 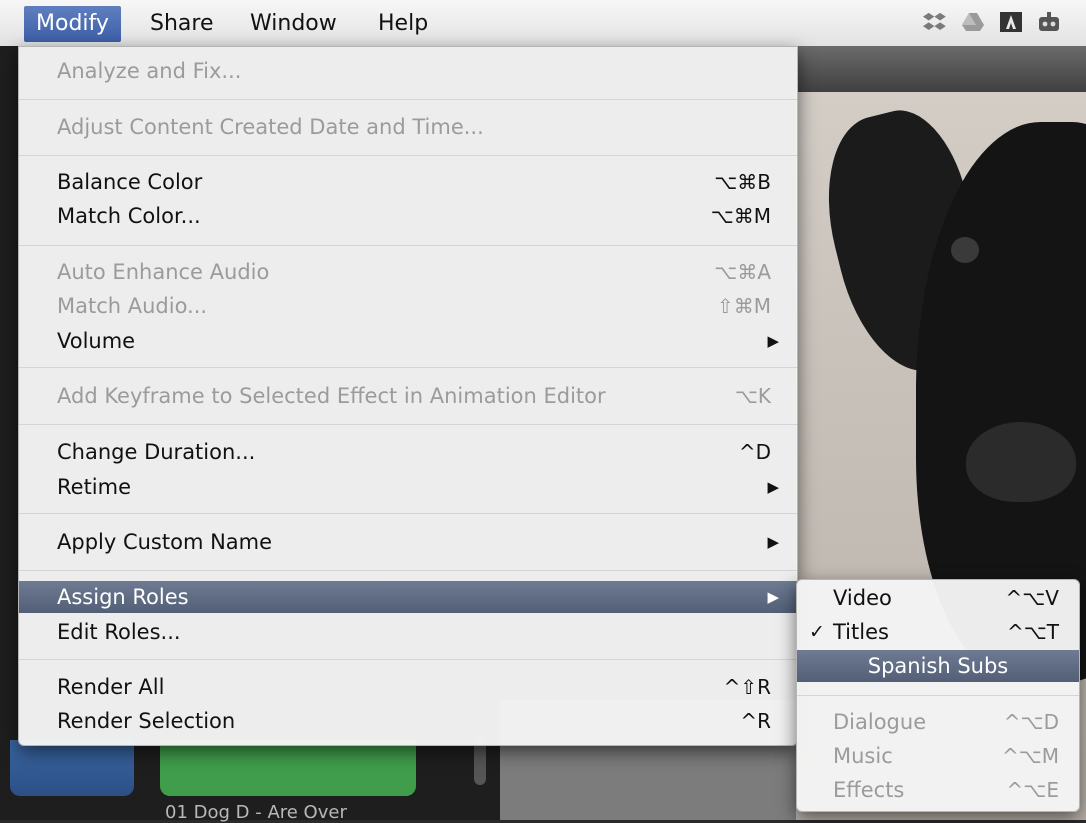 I want to click on menu-item-label: Volume, so click(x=96, y=341).